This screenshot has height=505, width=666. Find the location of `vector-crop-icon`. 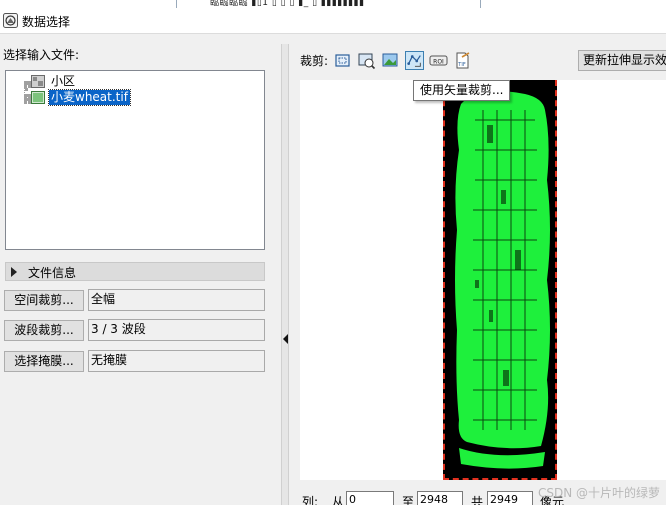

vector-crop-icon is located at coordinates (414, 60).